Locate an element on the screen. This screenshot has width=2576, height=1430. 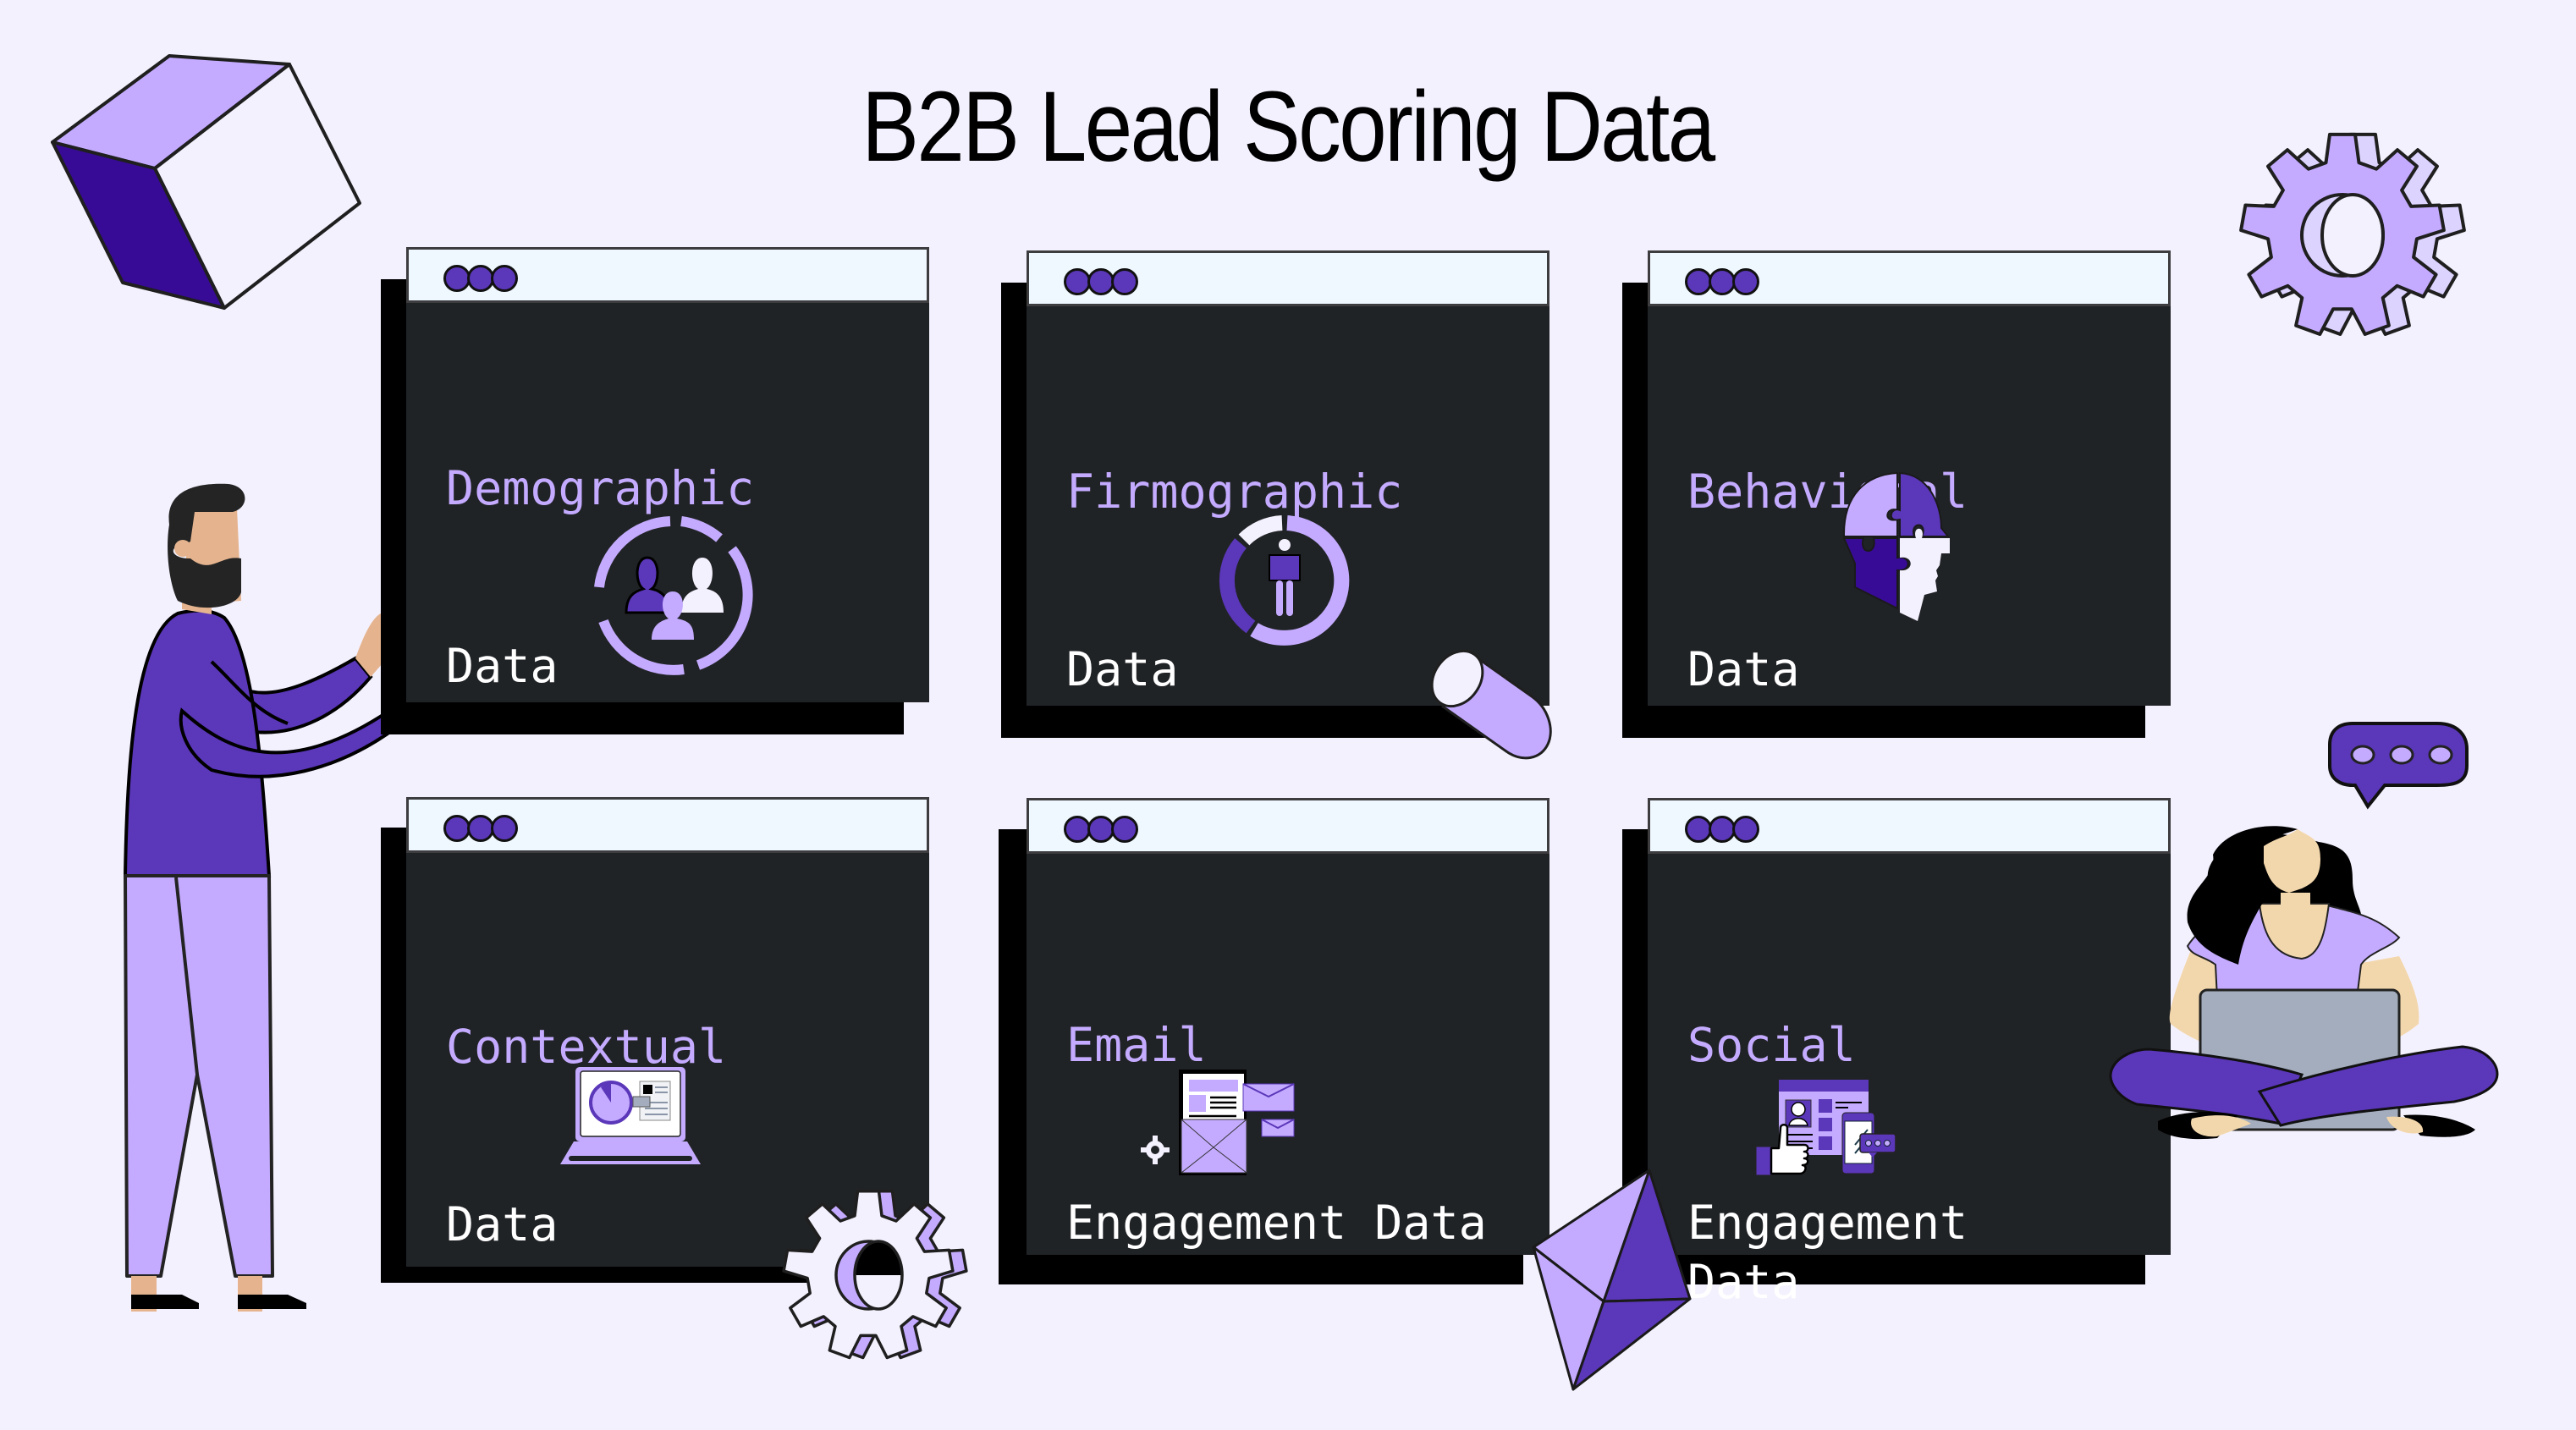
card-demographic: Demographic Data is located at coordinates (667, 474).